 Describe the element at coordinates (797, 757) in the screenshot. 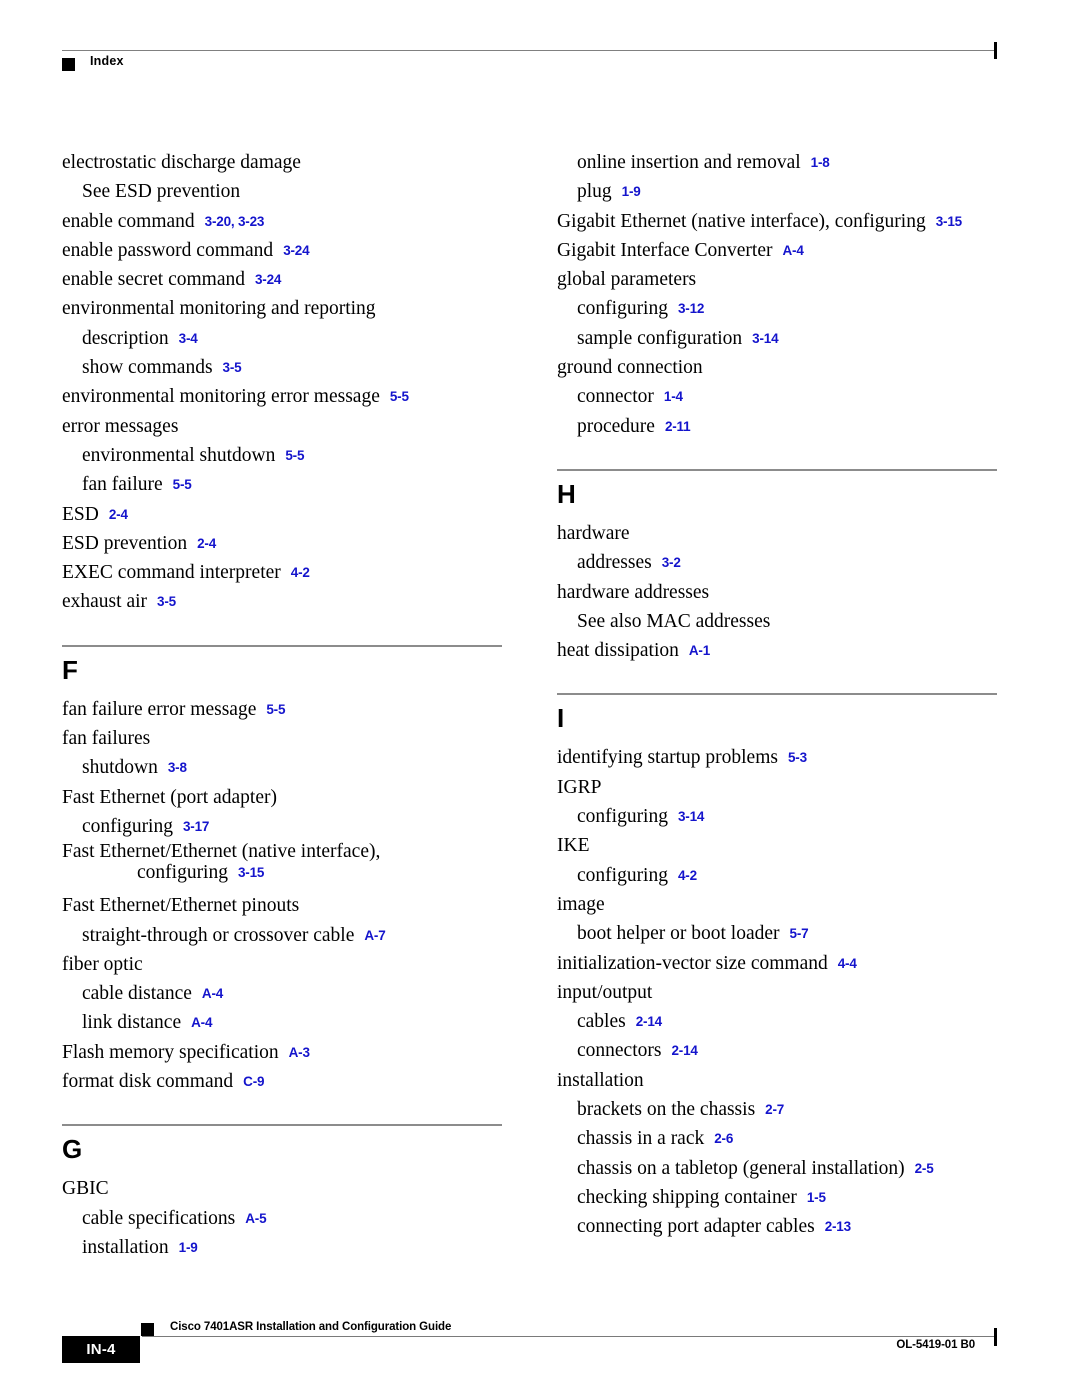

I see `page-reference: 5-3` at that location.